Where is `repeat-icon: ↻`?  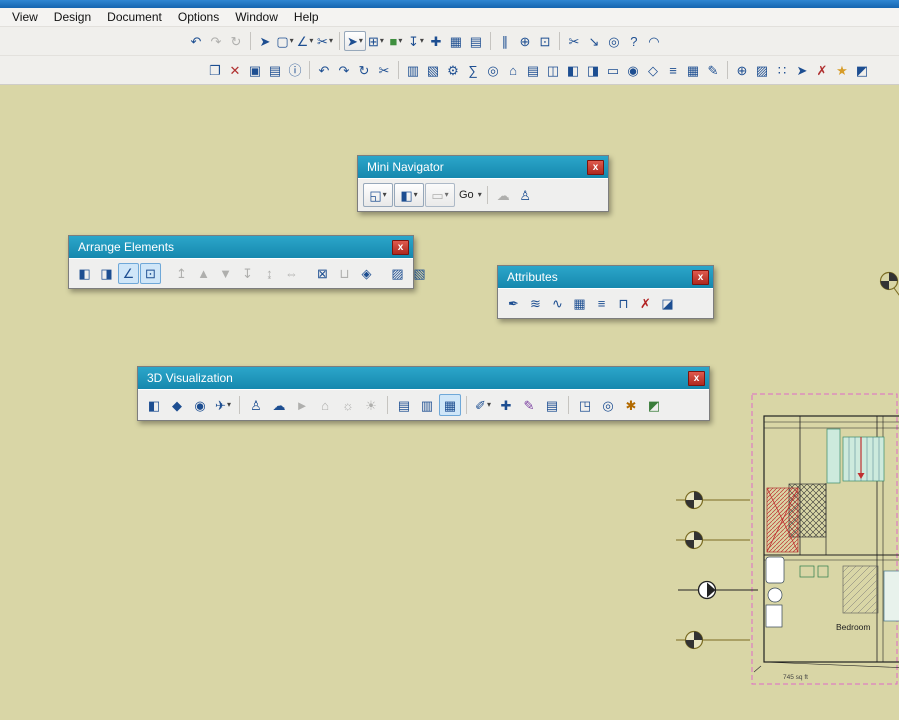 repeat-icon: ↻ is located at coordinates (236, 41).